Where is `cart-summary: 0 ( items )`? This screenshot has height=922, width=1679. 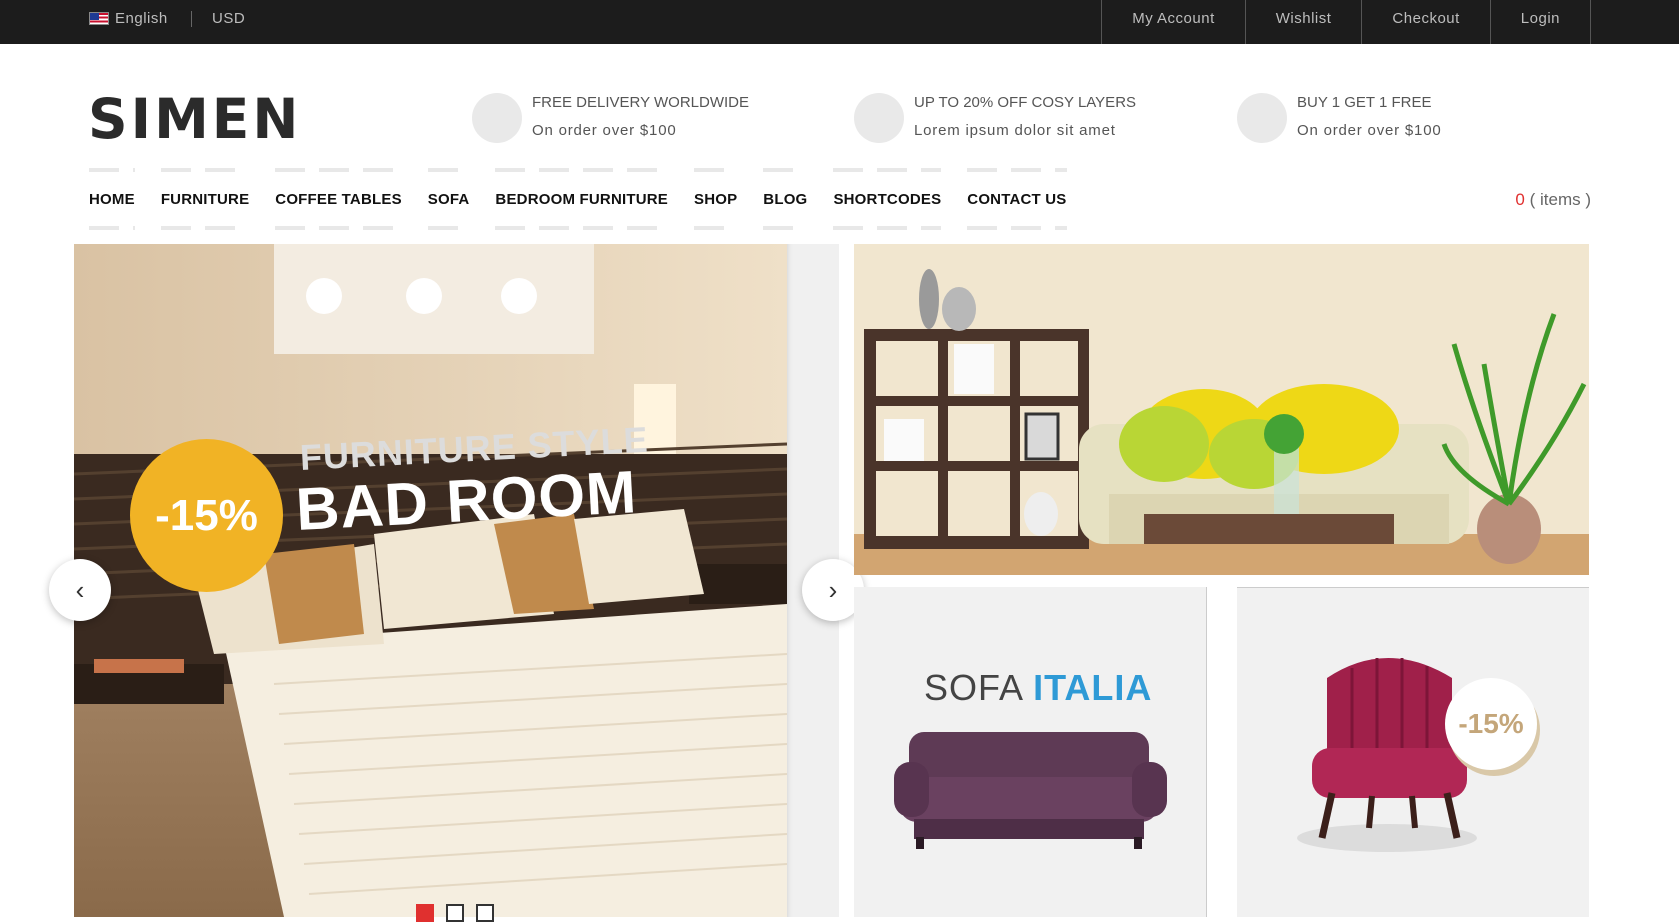 cart-summary: 0 ( items ) is located at coordinates (1553, 200).